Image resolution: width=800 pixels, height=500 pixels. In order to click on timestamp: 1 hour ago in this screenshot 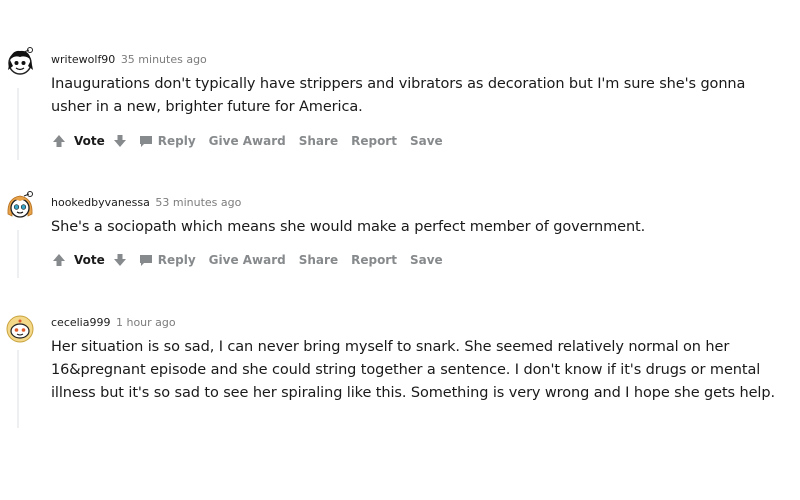, I will do `click(146, 322)`.